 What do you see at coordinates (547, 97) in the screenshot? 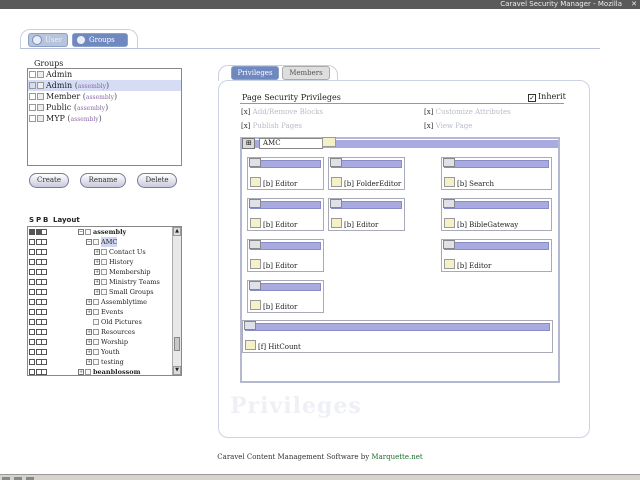
I see `inherit-checkbox: ✓ Inherit` at bounding box center [547, 97].